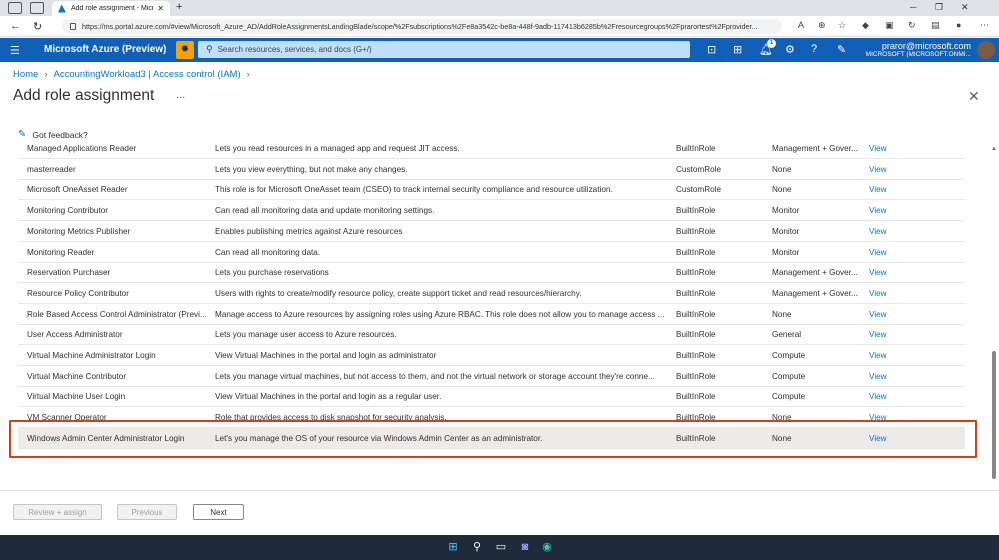  What do you see at coordinates (699, 169) in the screenshot?
I see `role-type: CustomRole` at bounding box center [699, 169].